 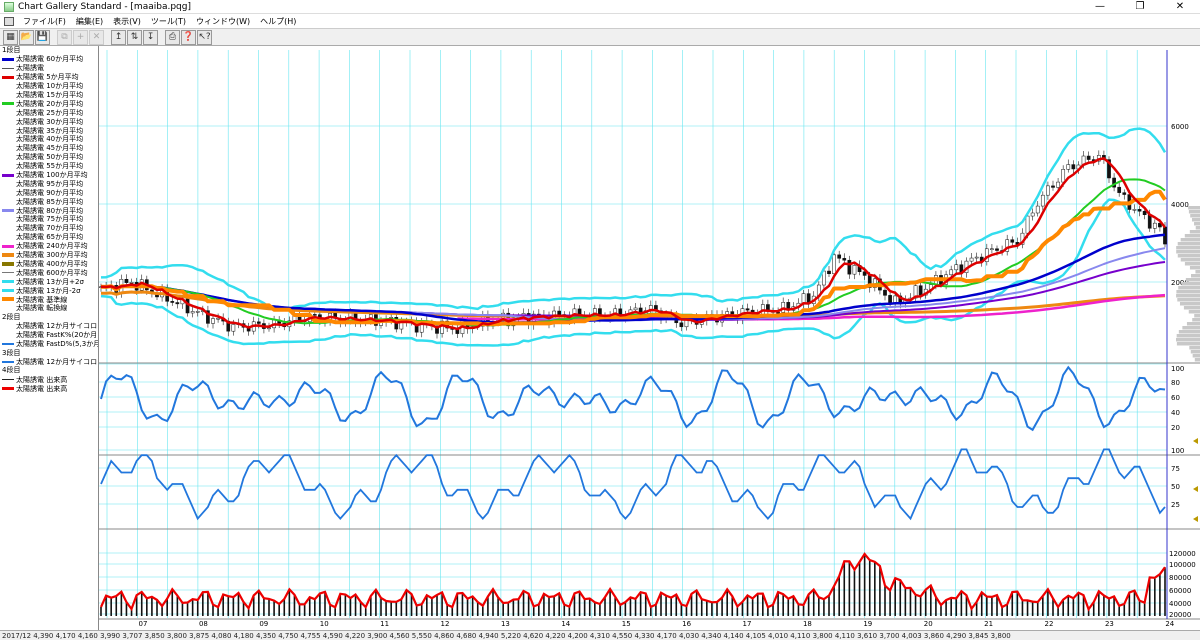 I want to click on legend-item: 太陽誘電 70か月平均, so click(x=49, y=228).